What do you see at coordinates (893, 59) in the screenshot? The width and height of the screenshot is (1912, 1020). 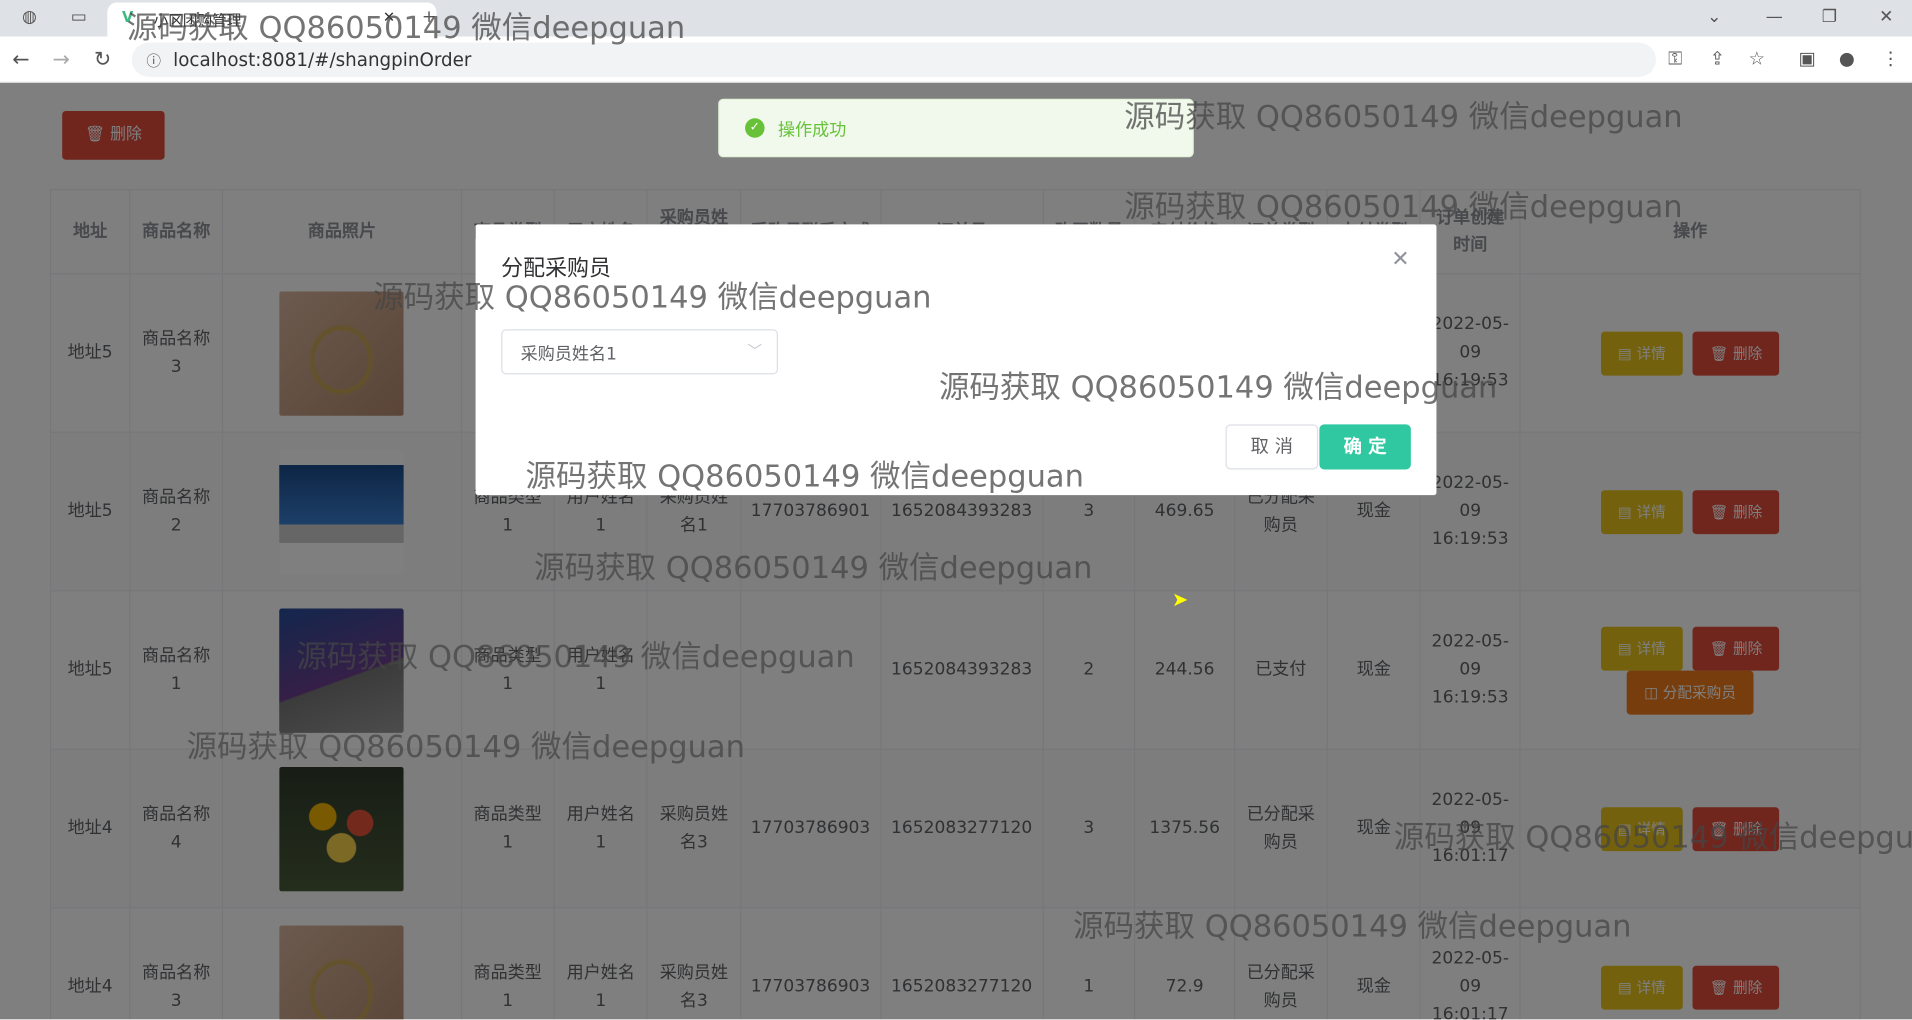 I see `url-input: ⓘ localhost:8081/#/shangpinOrder` at bounding box center [893, 59].